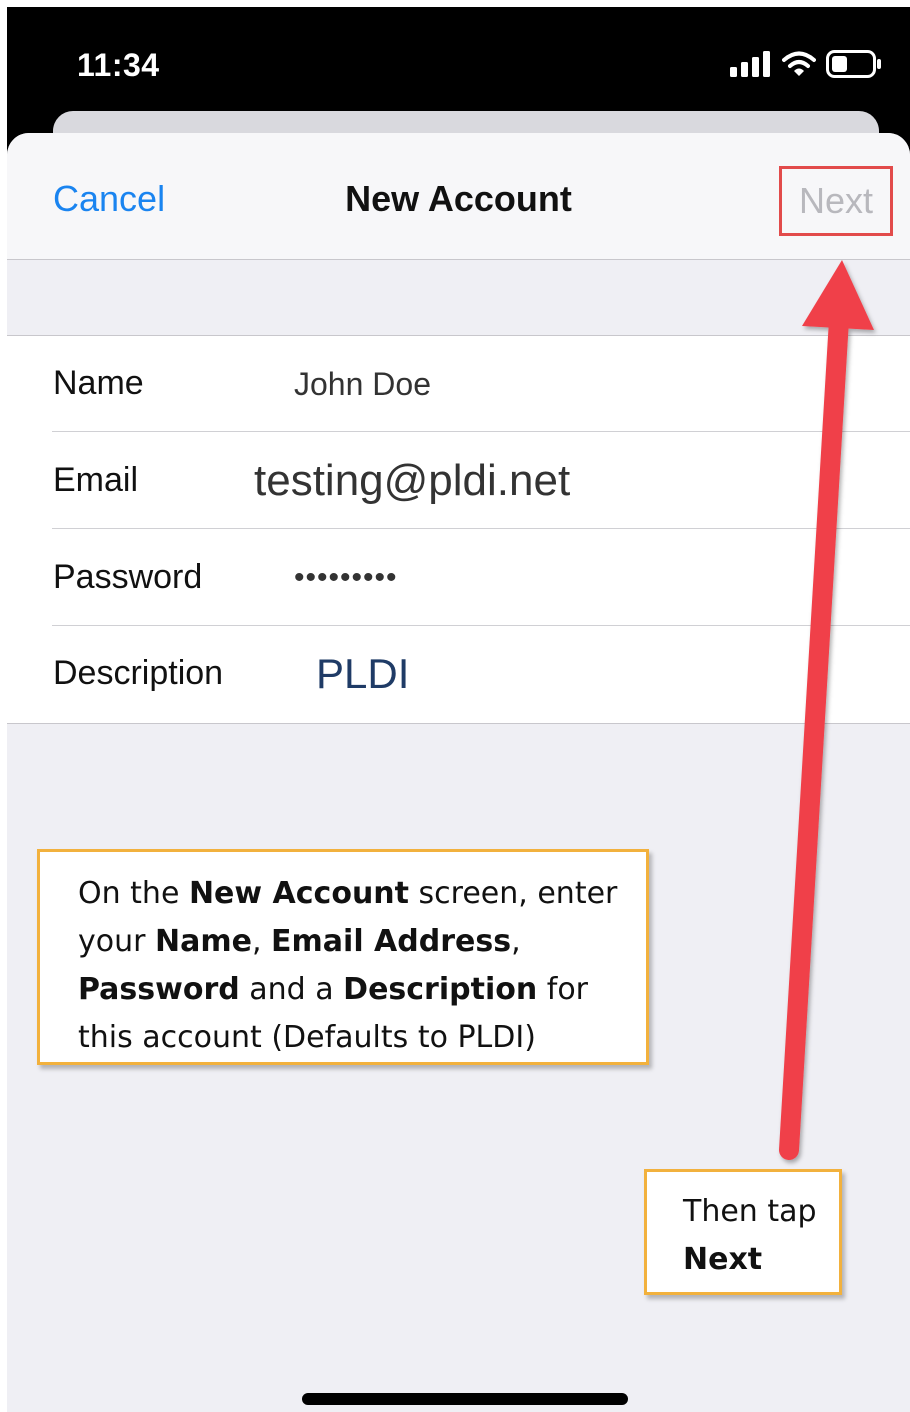 This screenshot has width=910, height=1412. I want to click on email-row: Email testing@pldi.net, so click(458, 481).